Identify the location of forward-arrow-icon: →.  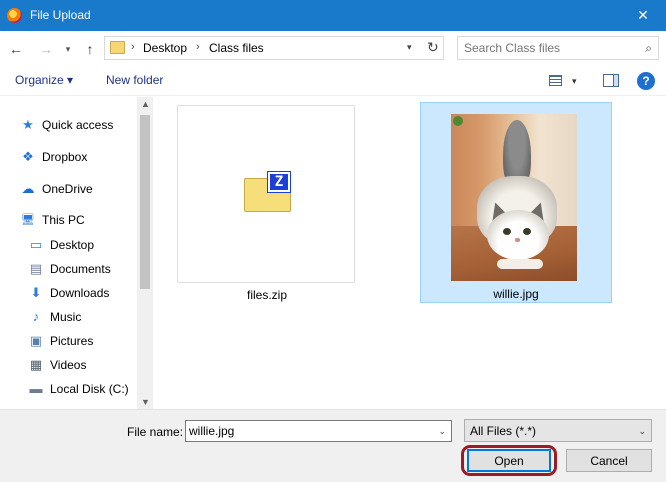
(46, 49).